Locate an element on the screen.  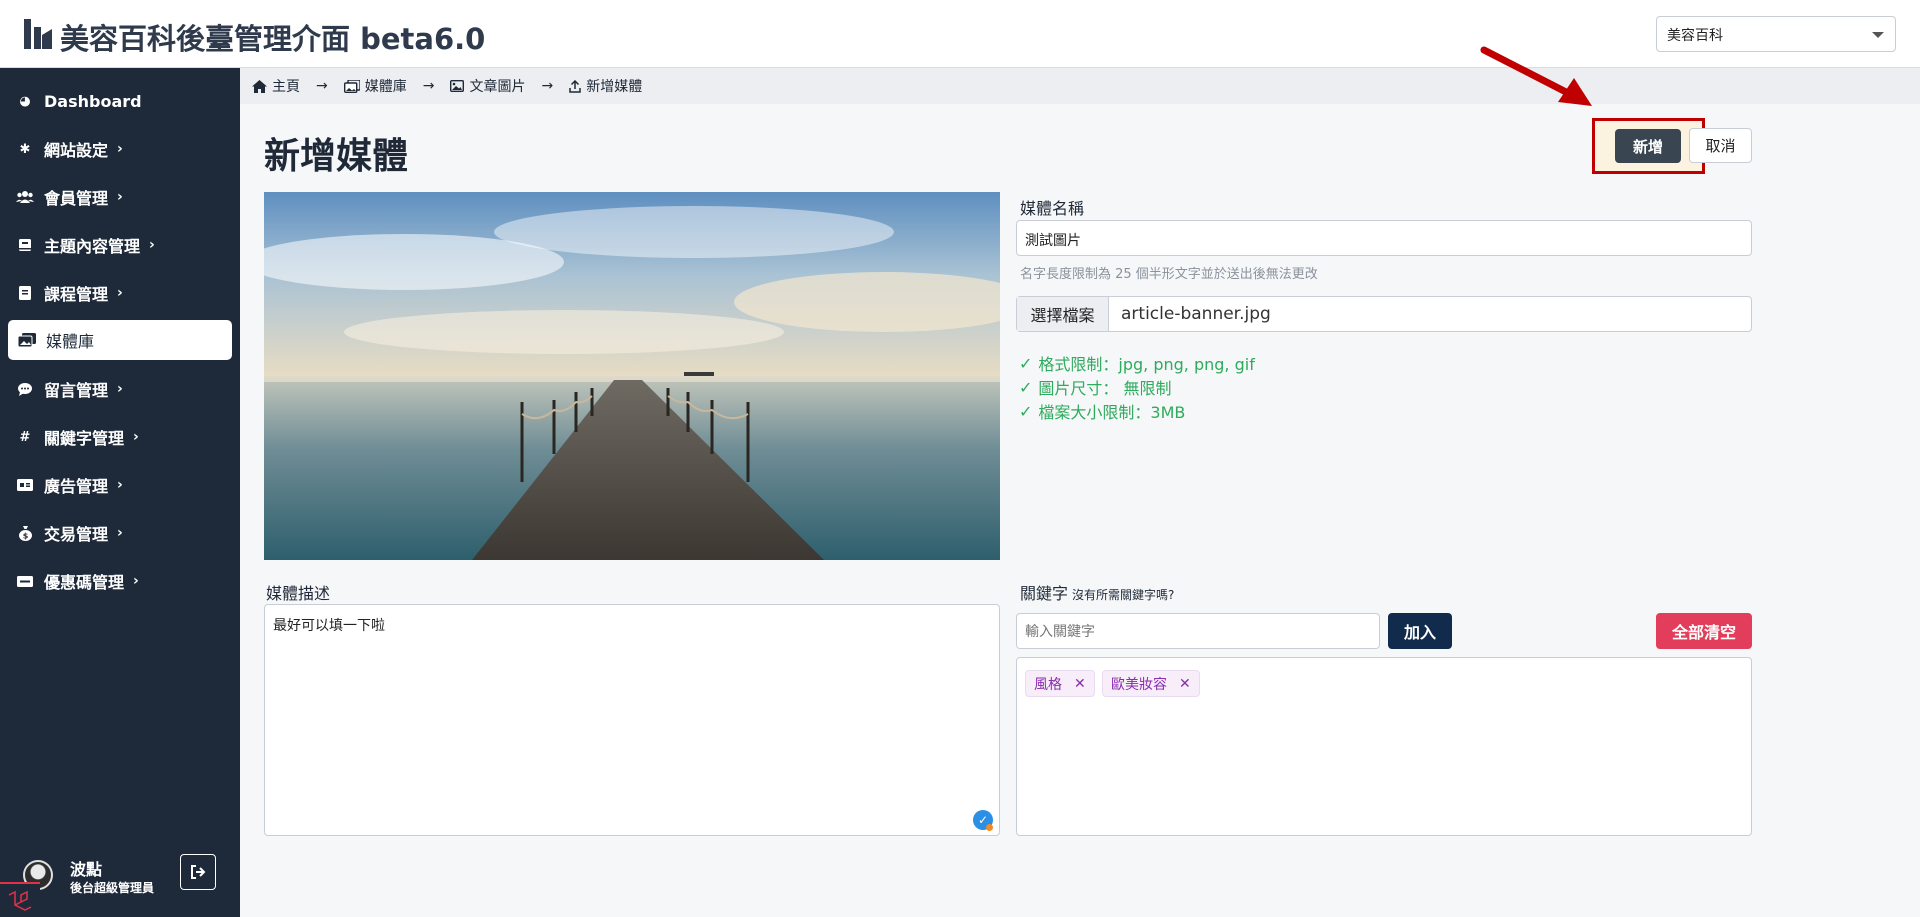
clear-all-button: 全部清空 is located at coordinates (1704, 631).